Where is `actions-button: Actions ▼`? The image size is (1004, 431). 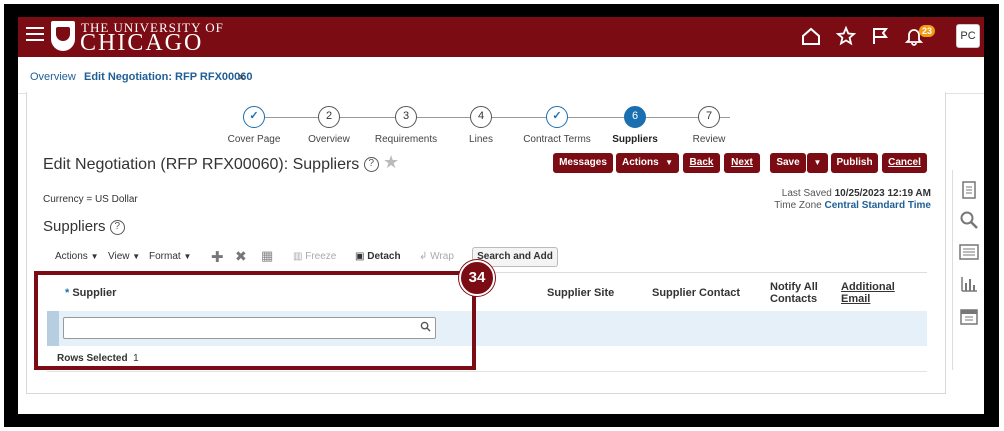 actions-button: Actions ▼ is located at coordinates (647, 163).